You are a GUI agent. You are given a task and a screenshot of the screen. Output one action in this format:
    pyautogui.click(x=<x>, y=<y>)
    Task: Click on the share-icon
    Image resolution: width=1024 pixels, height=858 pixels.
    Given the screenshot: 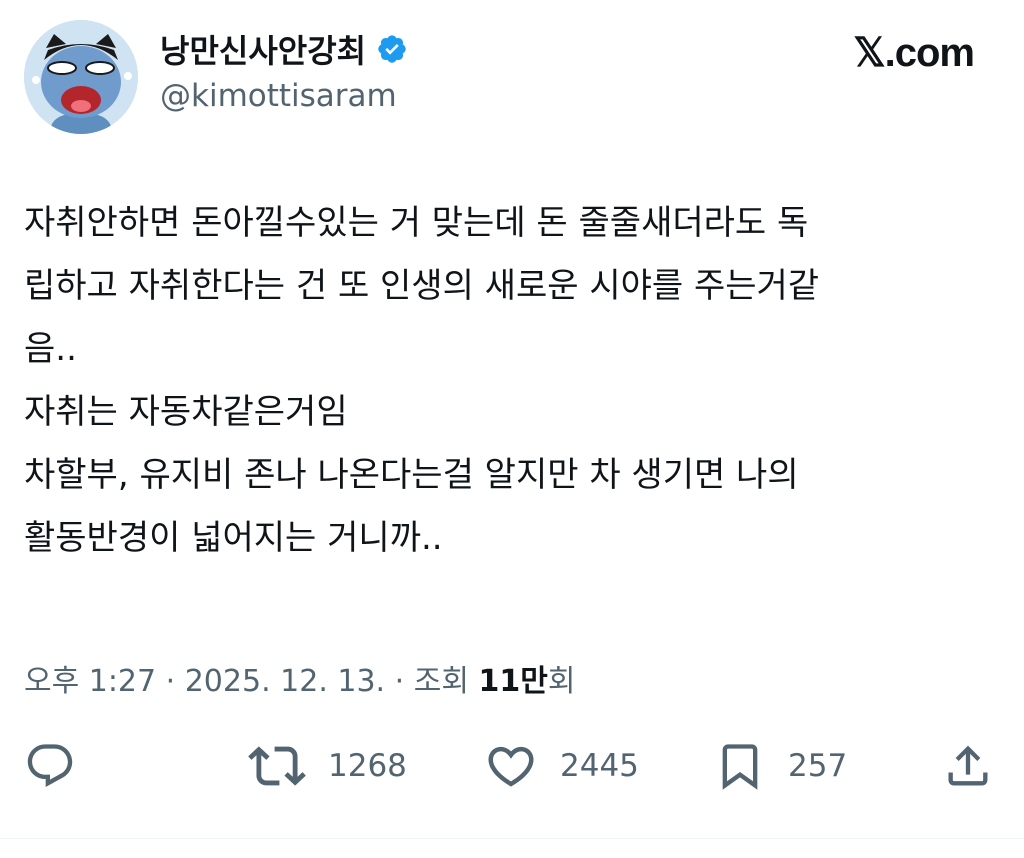 What is the action you would take?
    pyautogui.click(x=968, y=765)
    